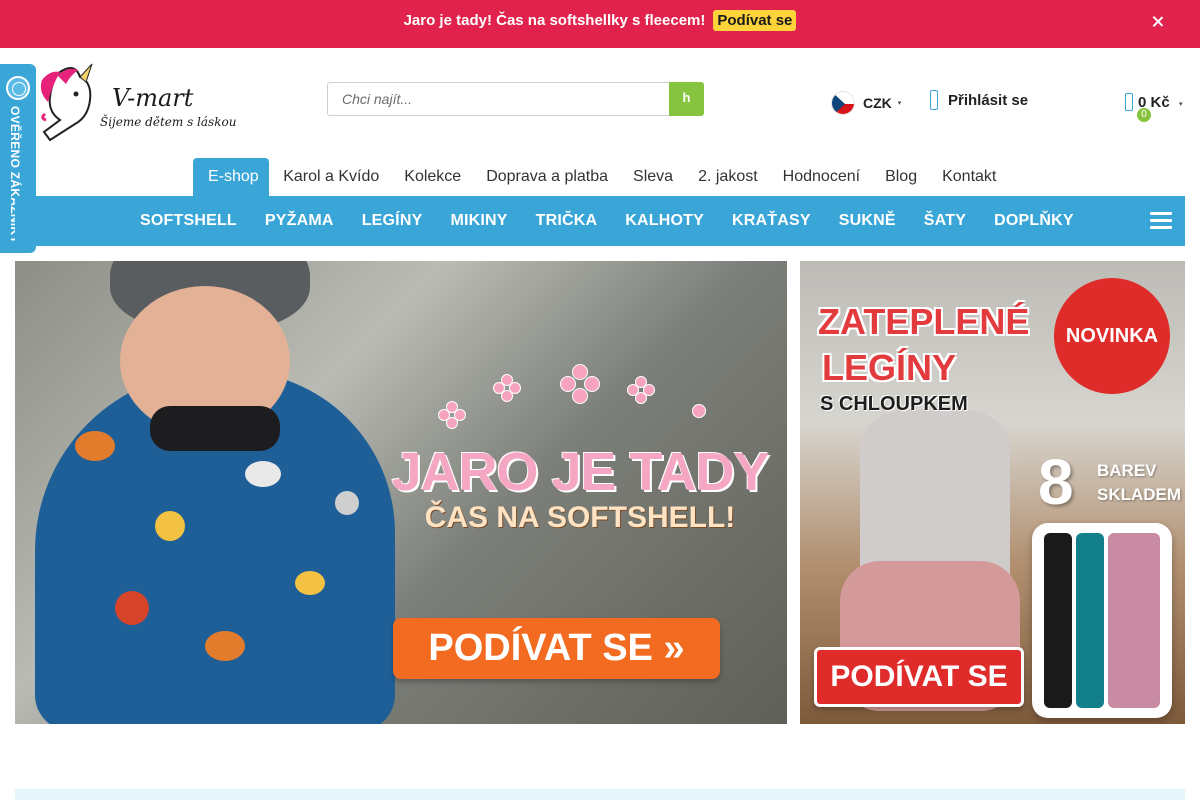 Image resolution: width=1200 pixels, height=800 pixels. I want to click on new-badge: NOVINKA, so click(1112, 336).